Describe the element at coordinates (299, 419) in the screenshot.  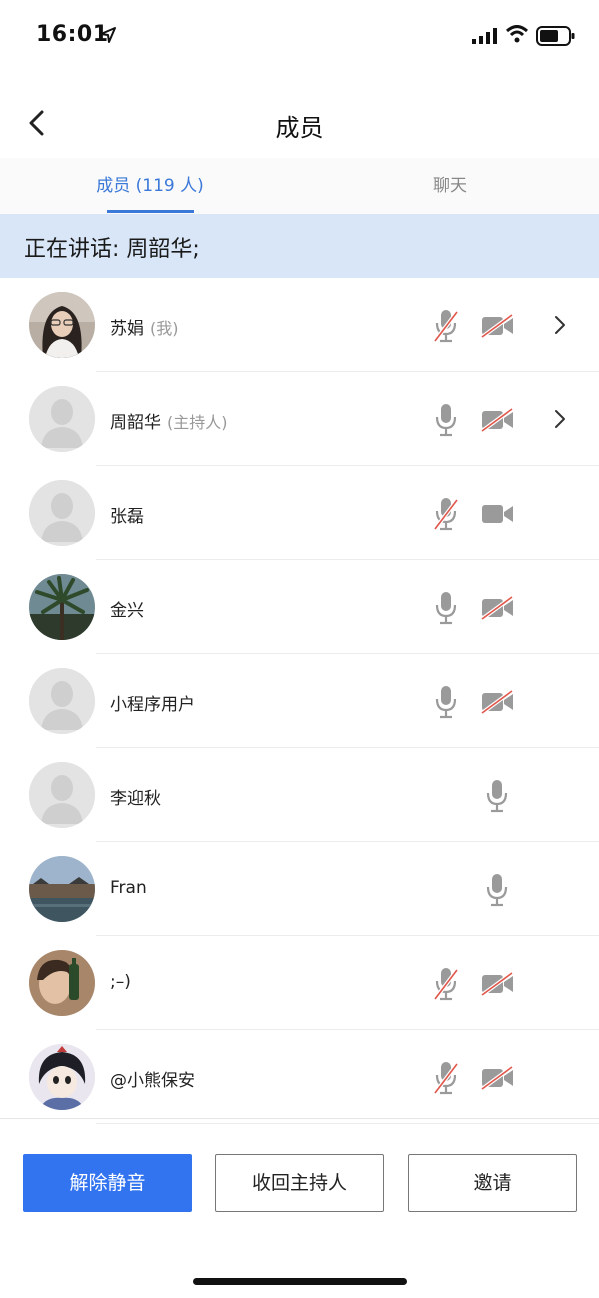
I see `member-row: 周韶华 (主持人)` at that location.